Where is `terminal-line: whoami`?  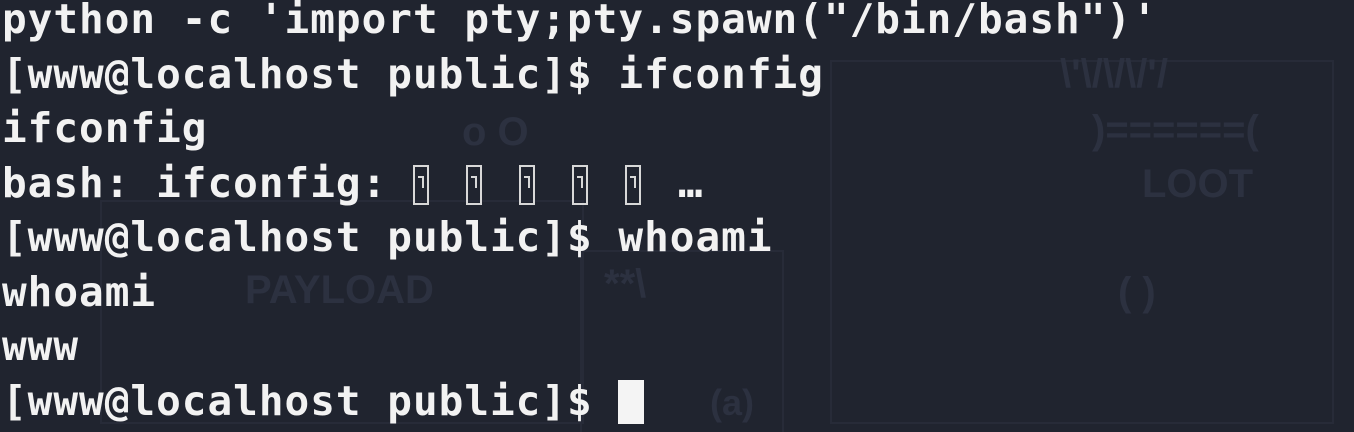 terminal-line: whoami is located at coordinates (79, 291).